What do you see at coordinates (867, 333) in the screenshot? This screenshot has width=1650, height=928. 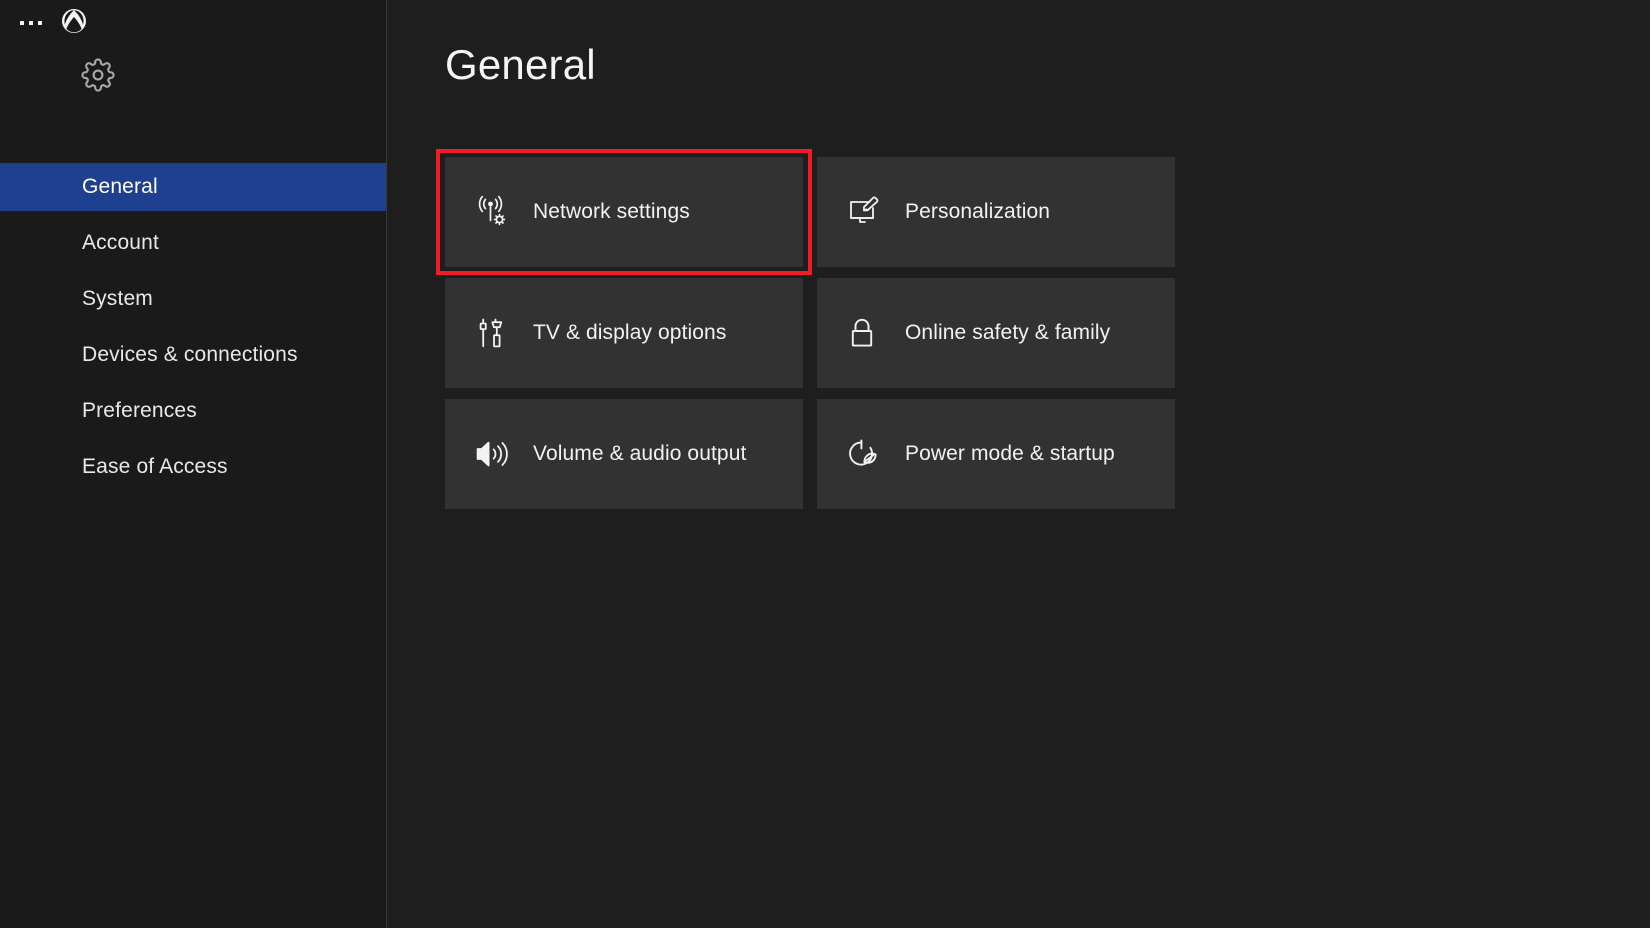 I see `padlock-icon` at bounding box center [867, 333].